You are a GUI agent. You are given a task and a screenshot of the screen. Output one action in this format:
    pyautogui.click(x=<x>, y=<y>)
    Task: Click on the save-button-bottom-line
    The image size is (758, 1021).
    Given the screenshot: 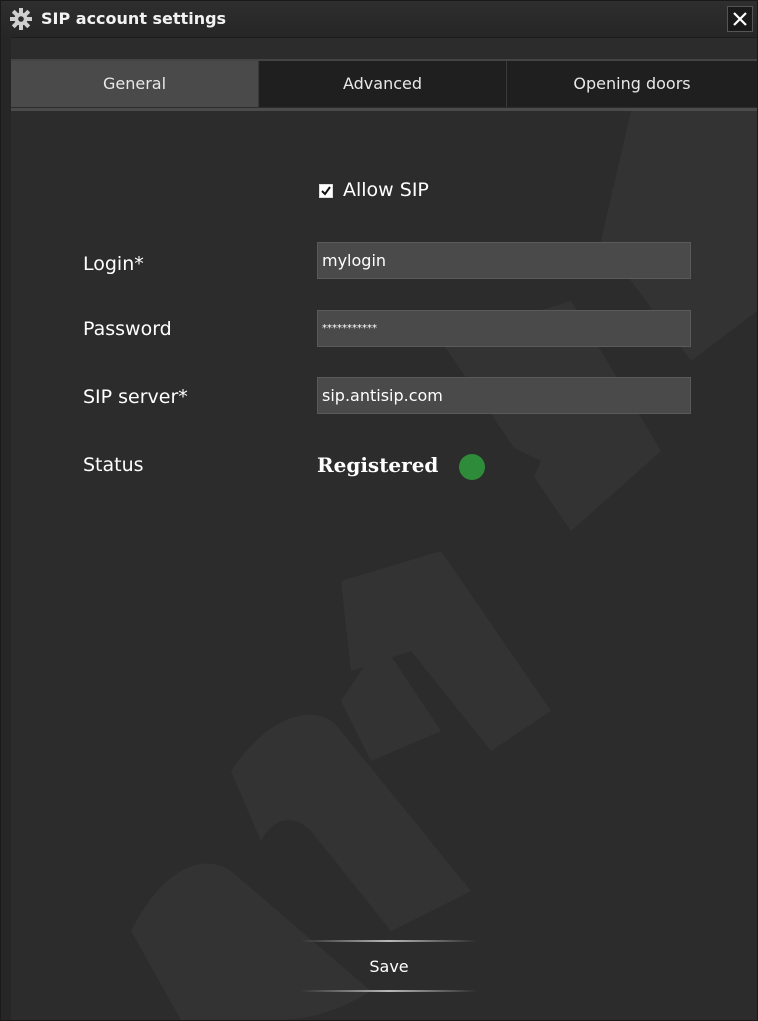 What is the action you would take?
    pyautogui.click(x=389, y=991)
    